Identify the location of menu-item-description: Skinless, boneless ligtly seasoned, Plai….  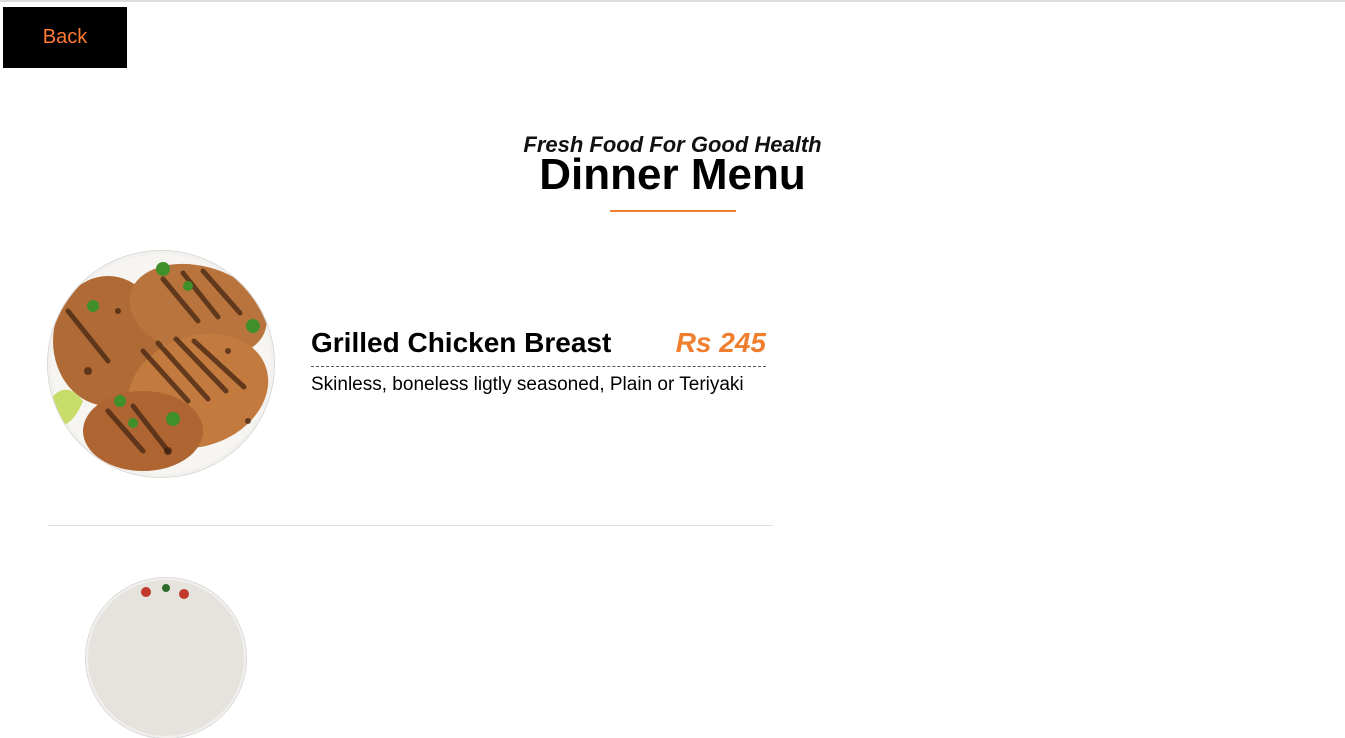
(527, 384).